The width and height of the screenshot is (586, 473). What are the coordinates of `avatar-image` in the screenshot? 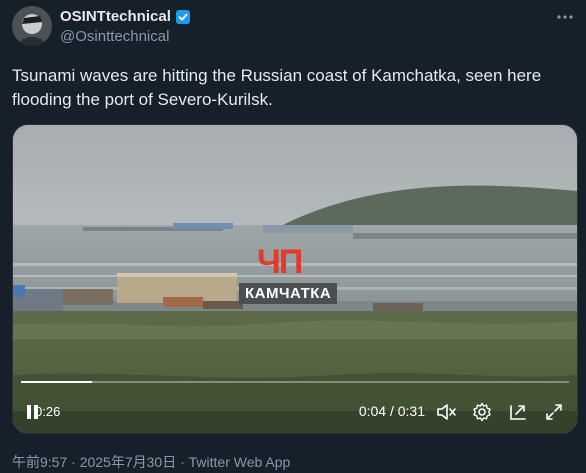 It's located at (32, 26).